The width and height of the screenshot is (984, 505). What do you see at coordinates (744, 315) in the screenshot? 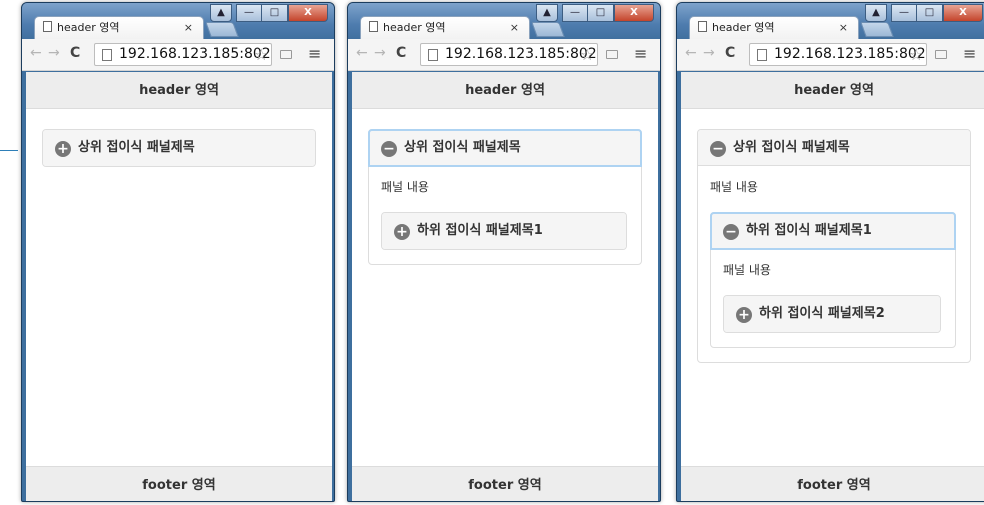
I see `plus-circle-icon: +` at bounding box center [744, 315].